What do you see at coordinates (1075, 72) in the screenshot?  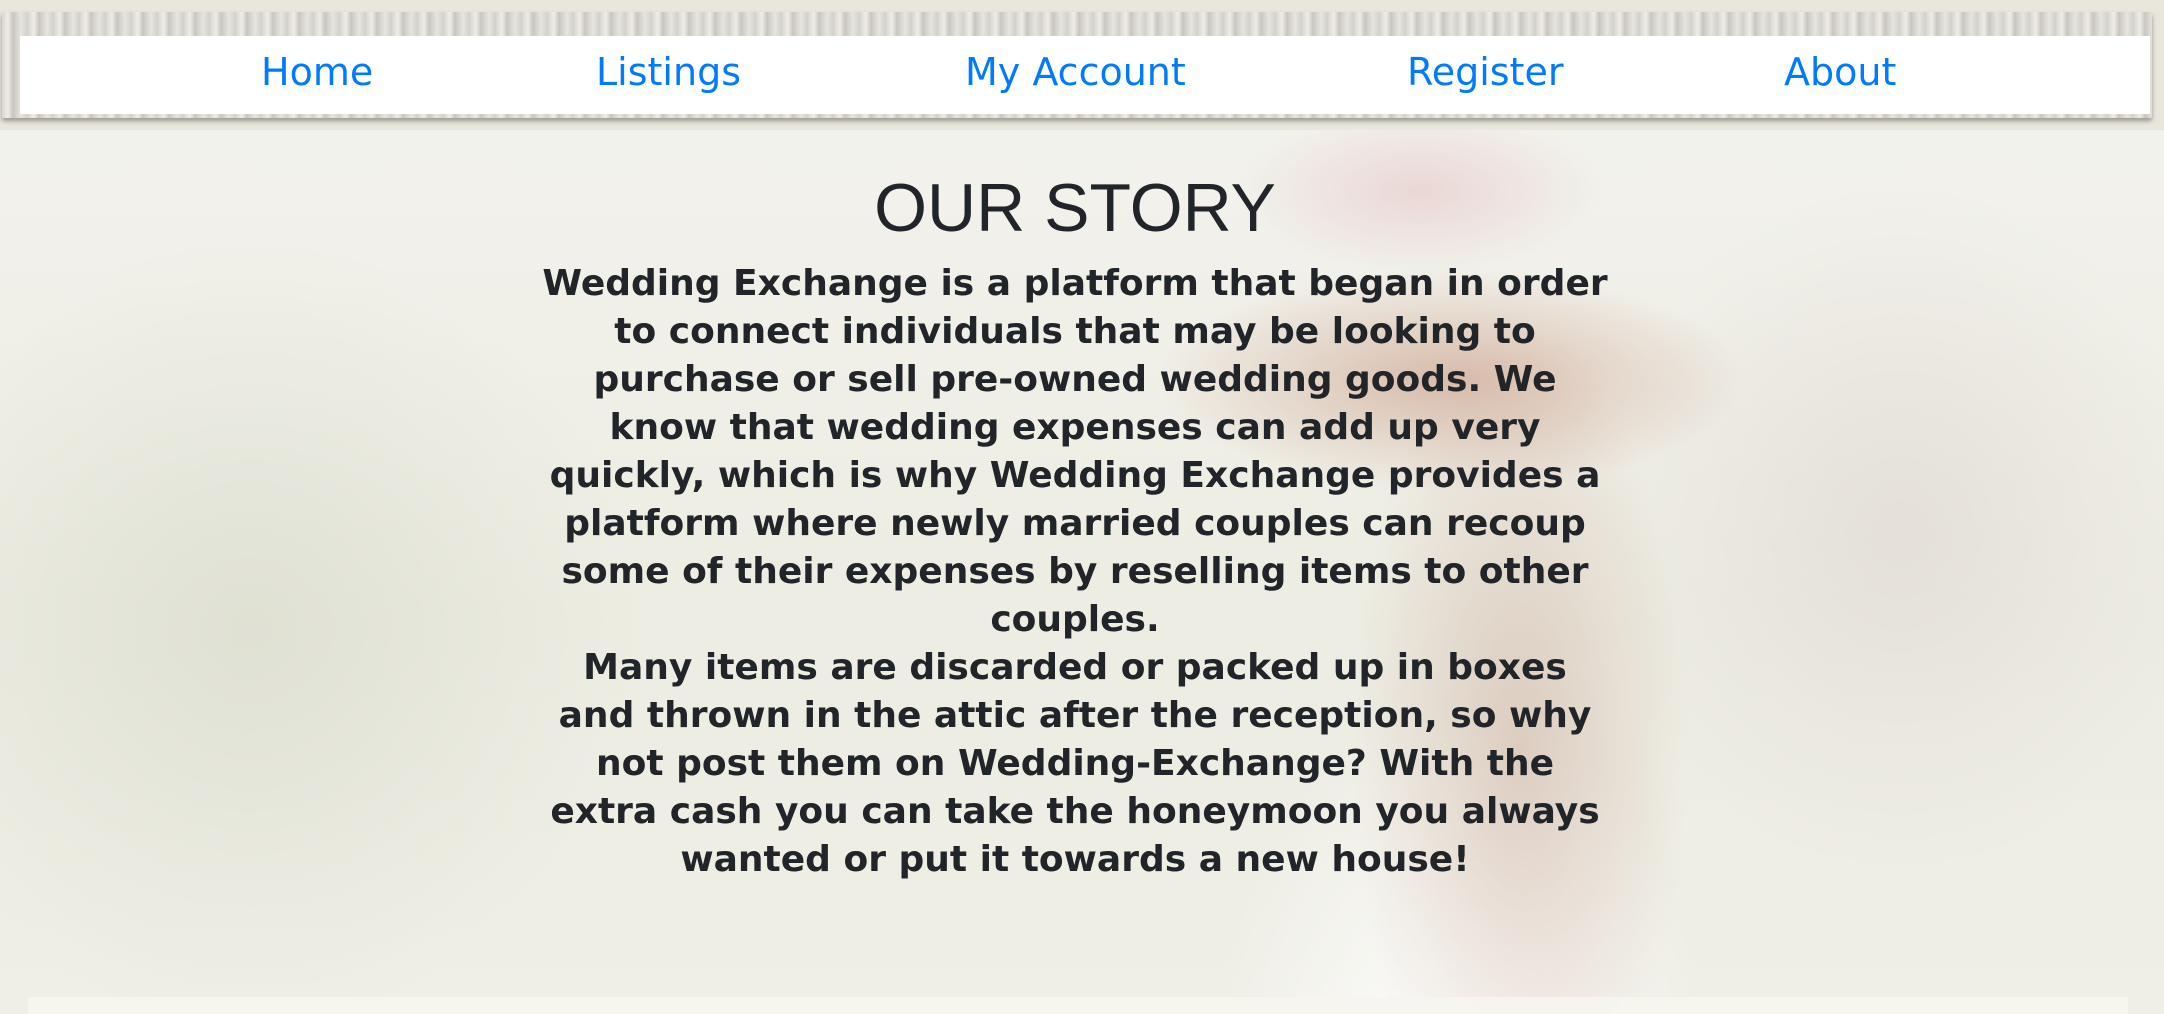 I see `nav-my-account-link: My Account` at bounding box center [1075, 72].